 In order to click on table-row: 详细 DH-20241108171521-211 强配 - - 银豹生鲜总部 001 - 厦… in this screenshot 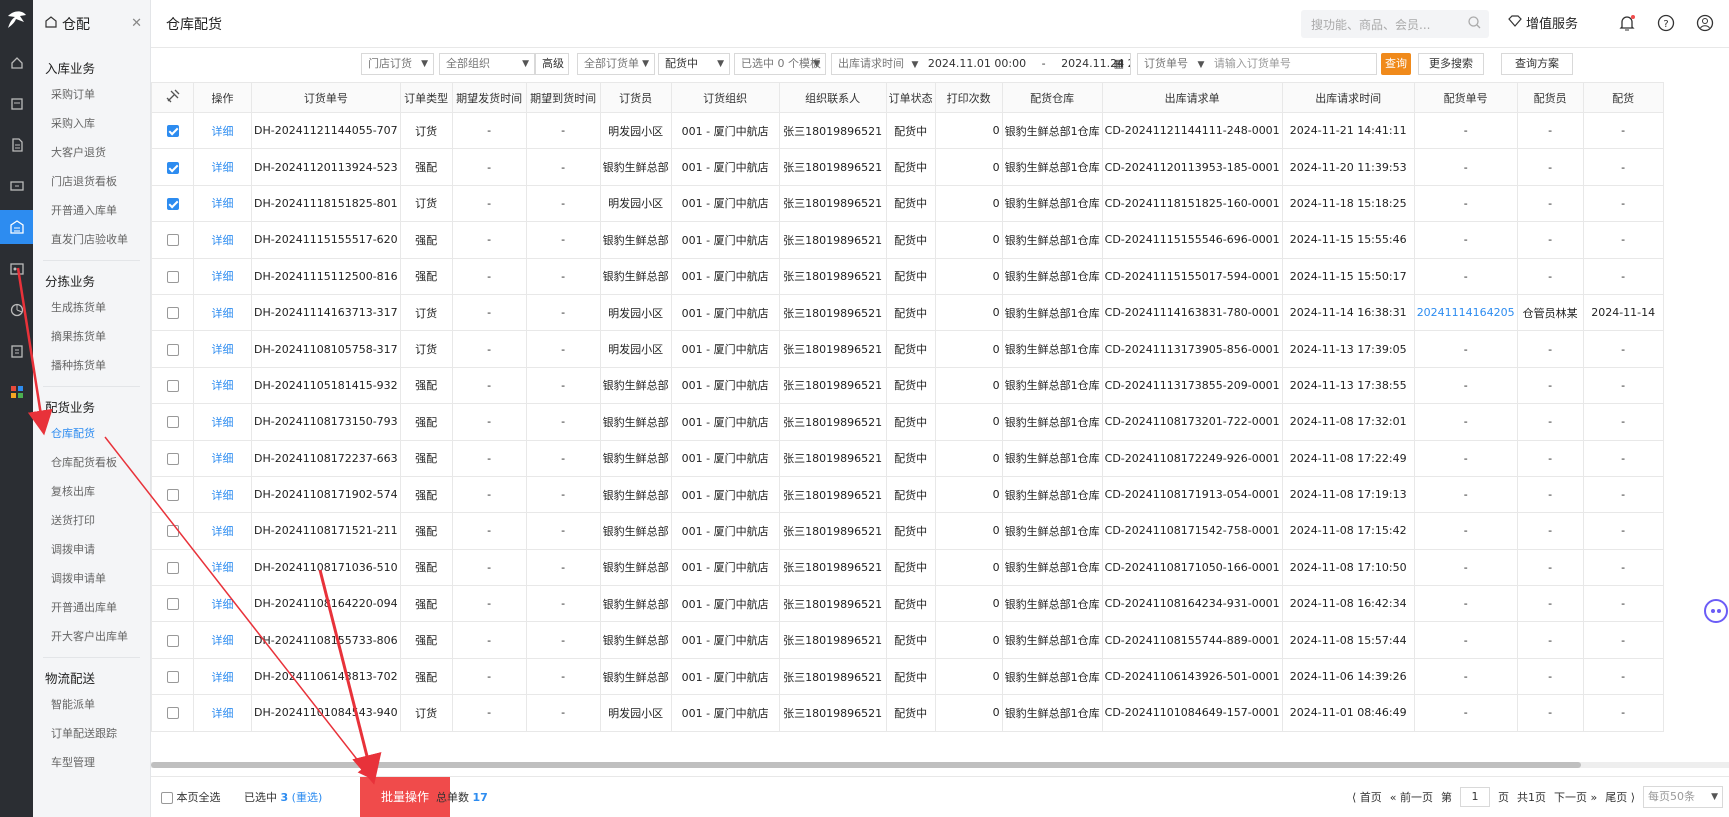, I will do `click(907, 531)`.